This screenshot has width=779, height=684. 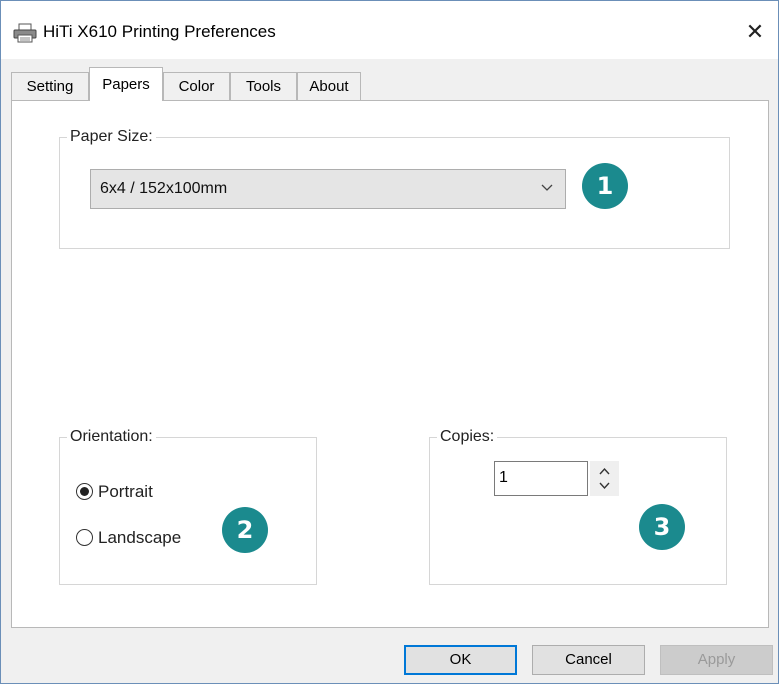 What do you see at coordinates (164, 188) in the screenshot?
I see `paper-size-value: 6x4 / 152x100mm` at bounding box center [164, 188].